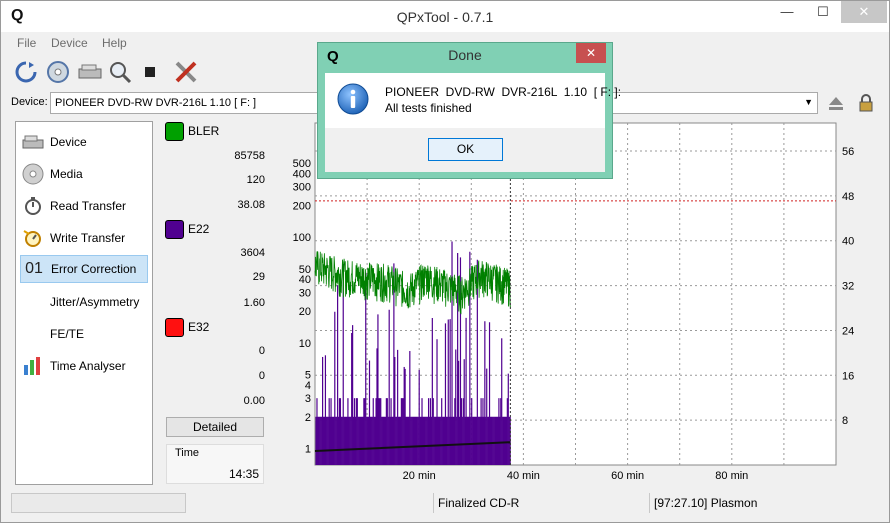 The width and height of the screenshot is (890, 523). Describe the element at coordinates (808, 102) in the screenshot. I see `chevron-down-icon: ▼` at that location.